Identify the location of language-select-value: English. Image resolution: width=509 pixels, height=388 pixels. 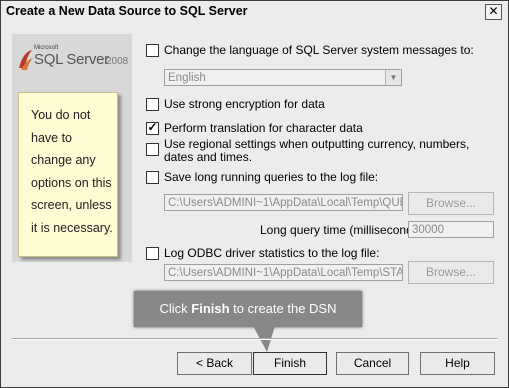
(187, 78).